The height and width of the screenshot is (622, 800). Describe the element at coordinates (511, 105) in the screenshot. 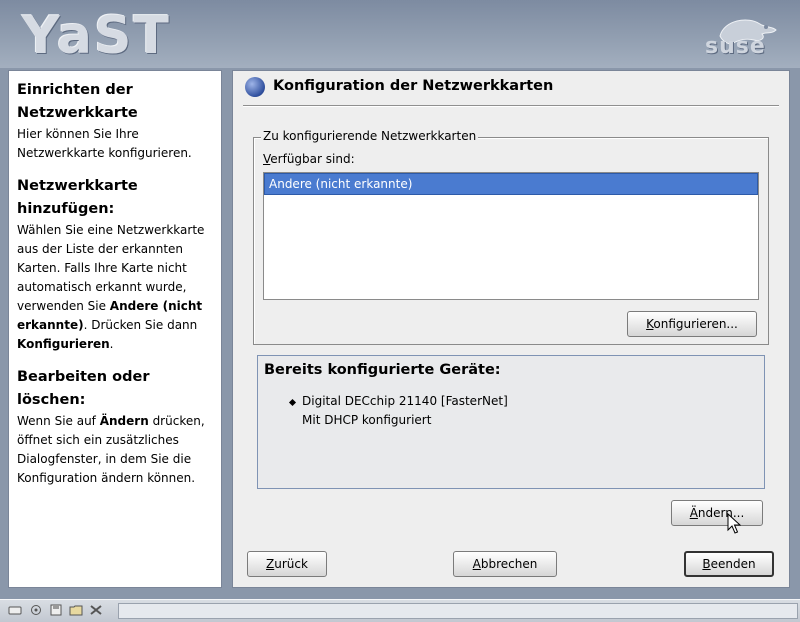

I see `title-divider` at that location.